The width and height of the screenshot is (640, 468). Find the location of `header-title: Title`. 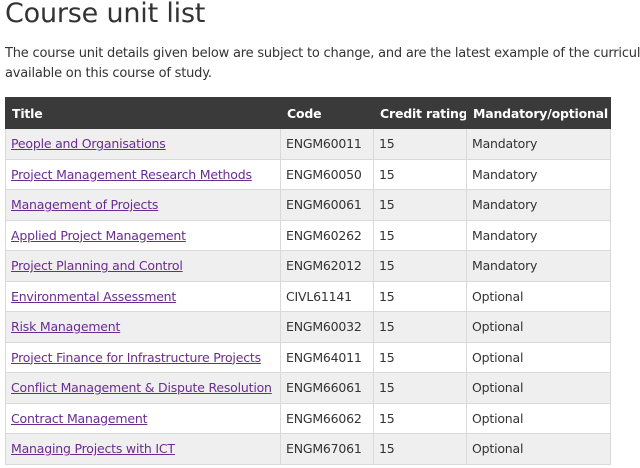

header-title: Title is located at coordinates (143, 113).